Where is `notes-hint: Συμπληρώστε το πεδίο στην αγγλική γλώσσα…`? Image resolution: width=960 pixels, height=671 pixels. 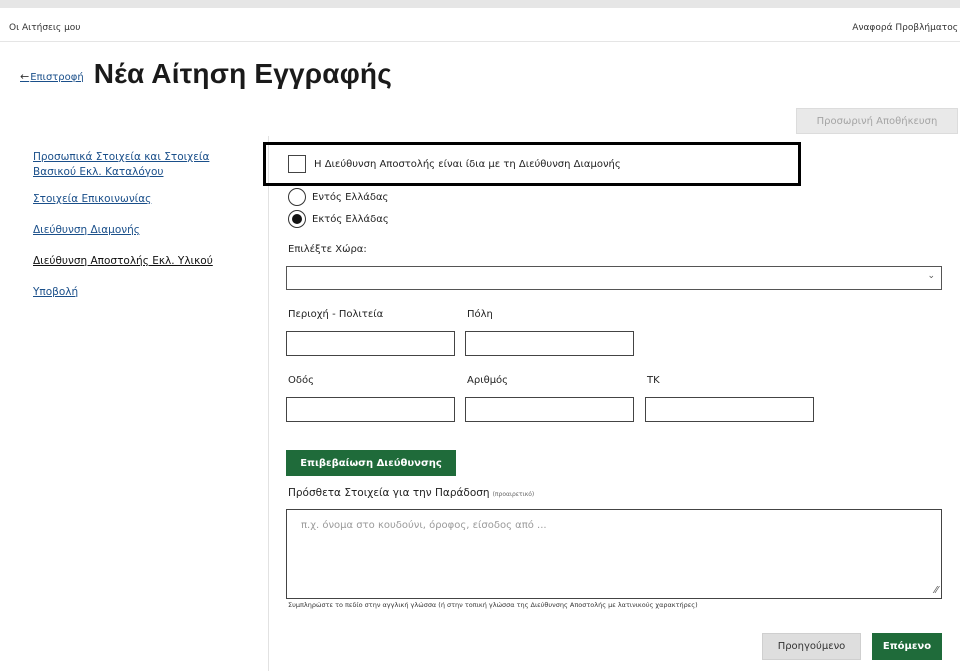
notes-hint: Συμπληρώστε το πεδίο στην αγγλική γλώσσα… is located at coordinates (493, 605).